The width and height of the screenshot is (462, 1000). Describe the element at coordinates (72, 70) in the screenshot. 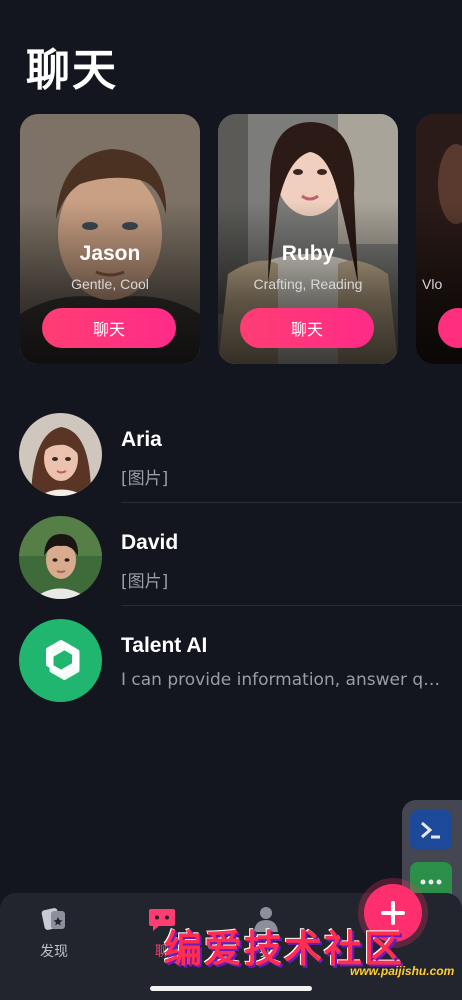

I see `page-title: 聊天` at that location.